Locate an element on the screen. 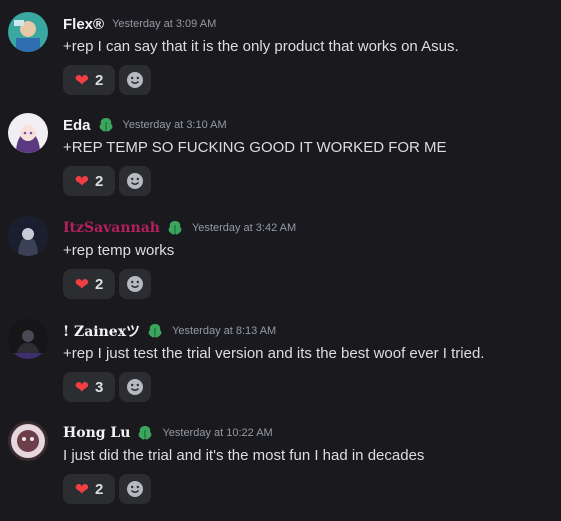  timestamp: Yesterday at 8:13 AM is located at coordinates (224, 331).